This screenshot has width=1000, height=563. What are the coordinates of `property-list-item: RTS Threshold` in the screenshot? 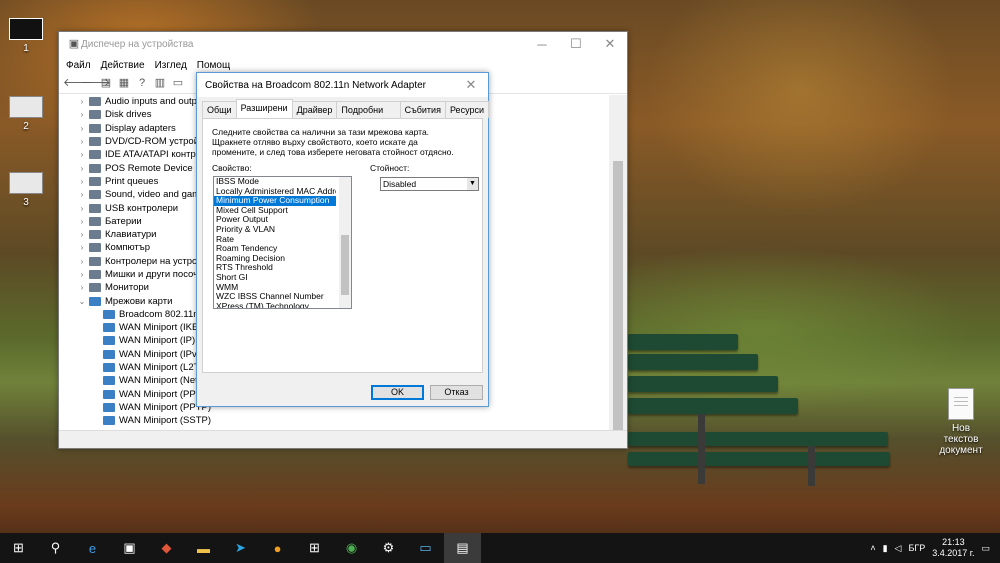 It's located at (275, 268).